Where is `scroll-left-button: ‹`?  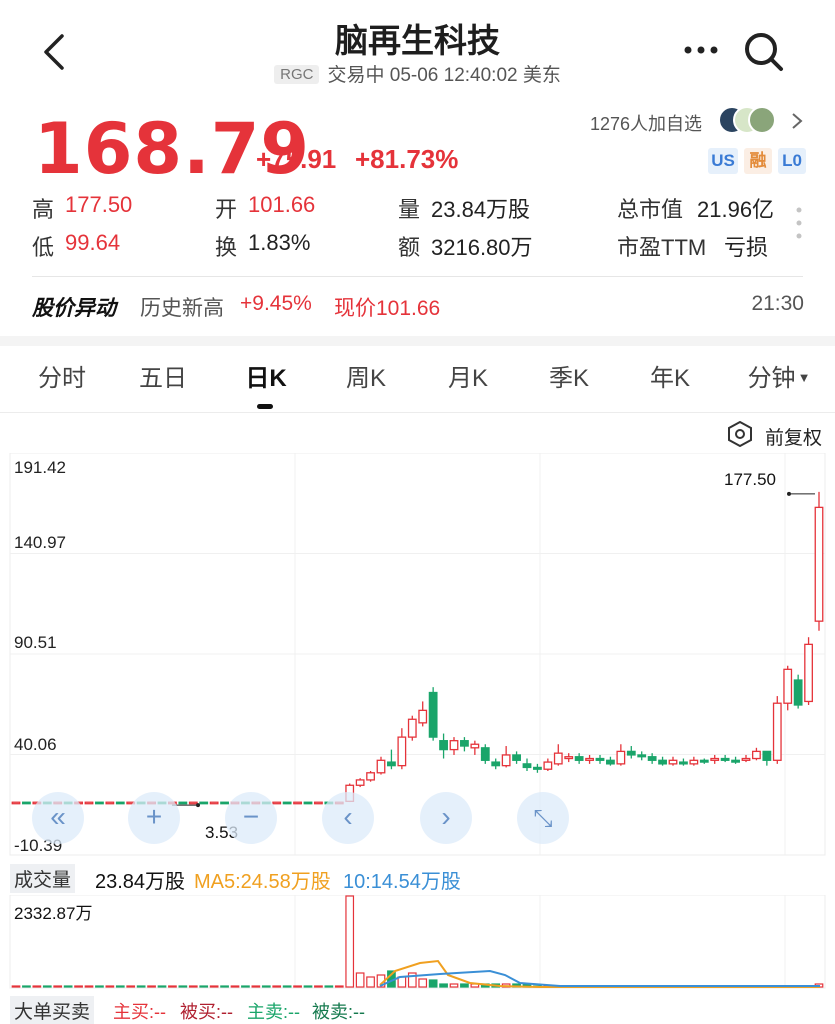 scroll-left-button: ‹ is located at coordinates (348, 818).